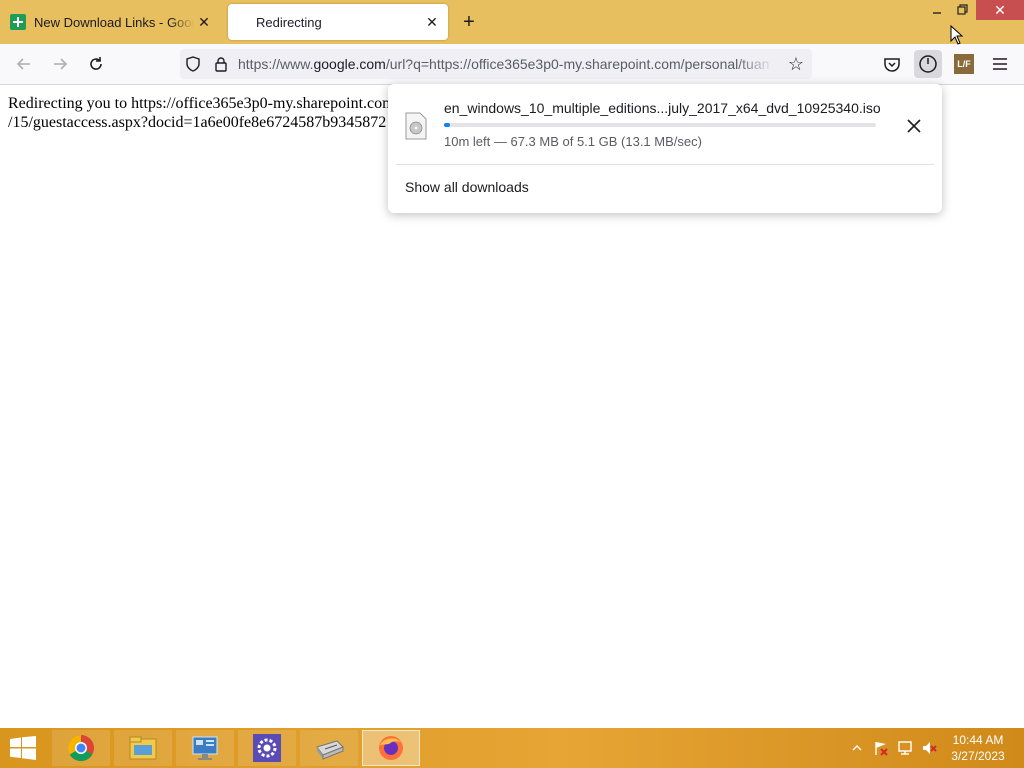 This screenshot has height=768, width=1024. I want to click on chrome-icon, so click(81, 748).